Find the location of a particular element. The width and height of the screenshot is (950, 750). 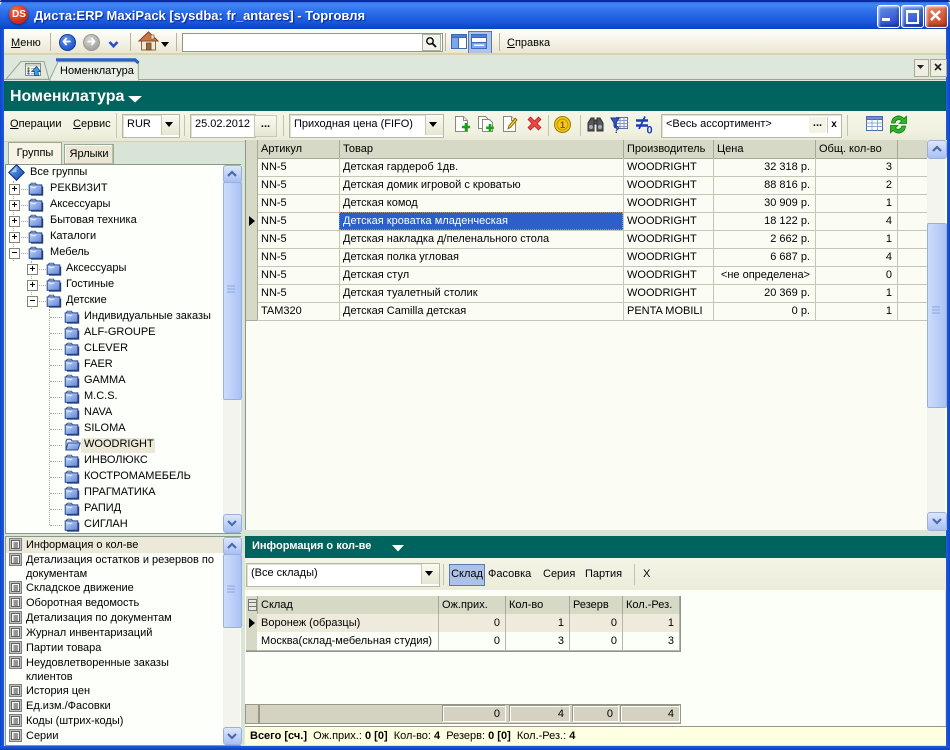

svg-text: 0 is located at coordinates (650, 130).